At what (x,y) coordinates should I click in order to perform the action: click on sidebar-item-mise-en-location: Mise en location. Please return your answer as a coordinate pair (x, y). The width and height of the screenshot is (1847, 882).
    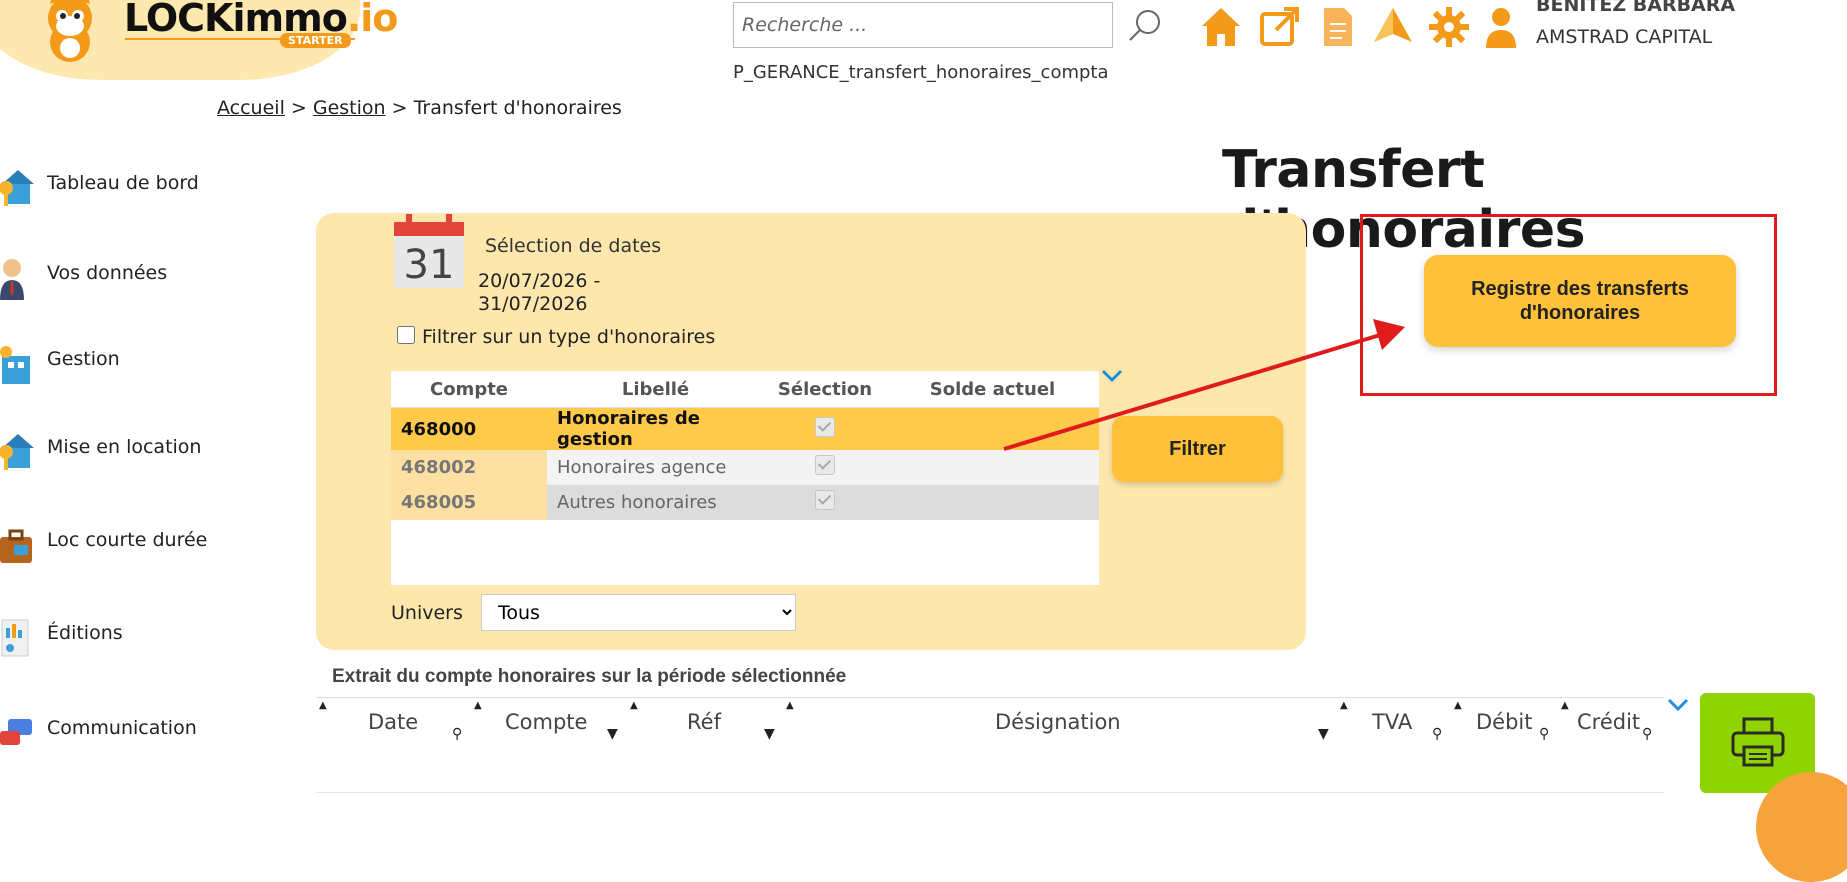
    Looking at the image, I should click on (115, 452).